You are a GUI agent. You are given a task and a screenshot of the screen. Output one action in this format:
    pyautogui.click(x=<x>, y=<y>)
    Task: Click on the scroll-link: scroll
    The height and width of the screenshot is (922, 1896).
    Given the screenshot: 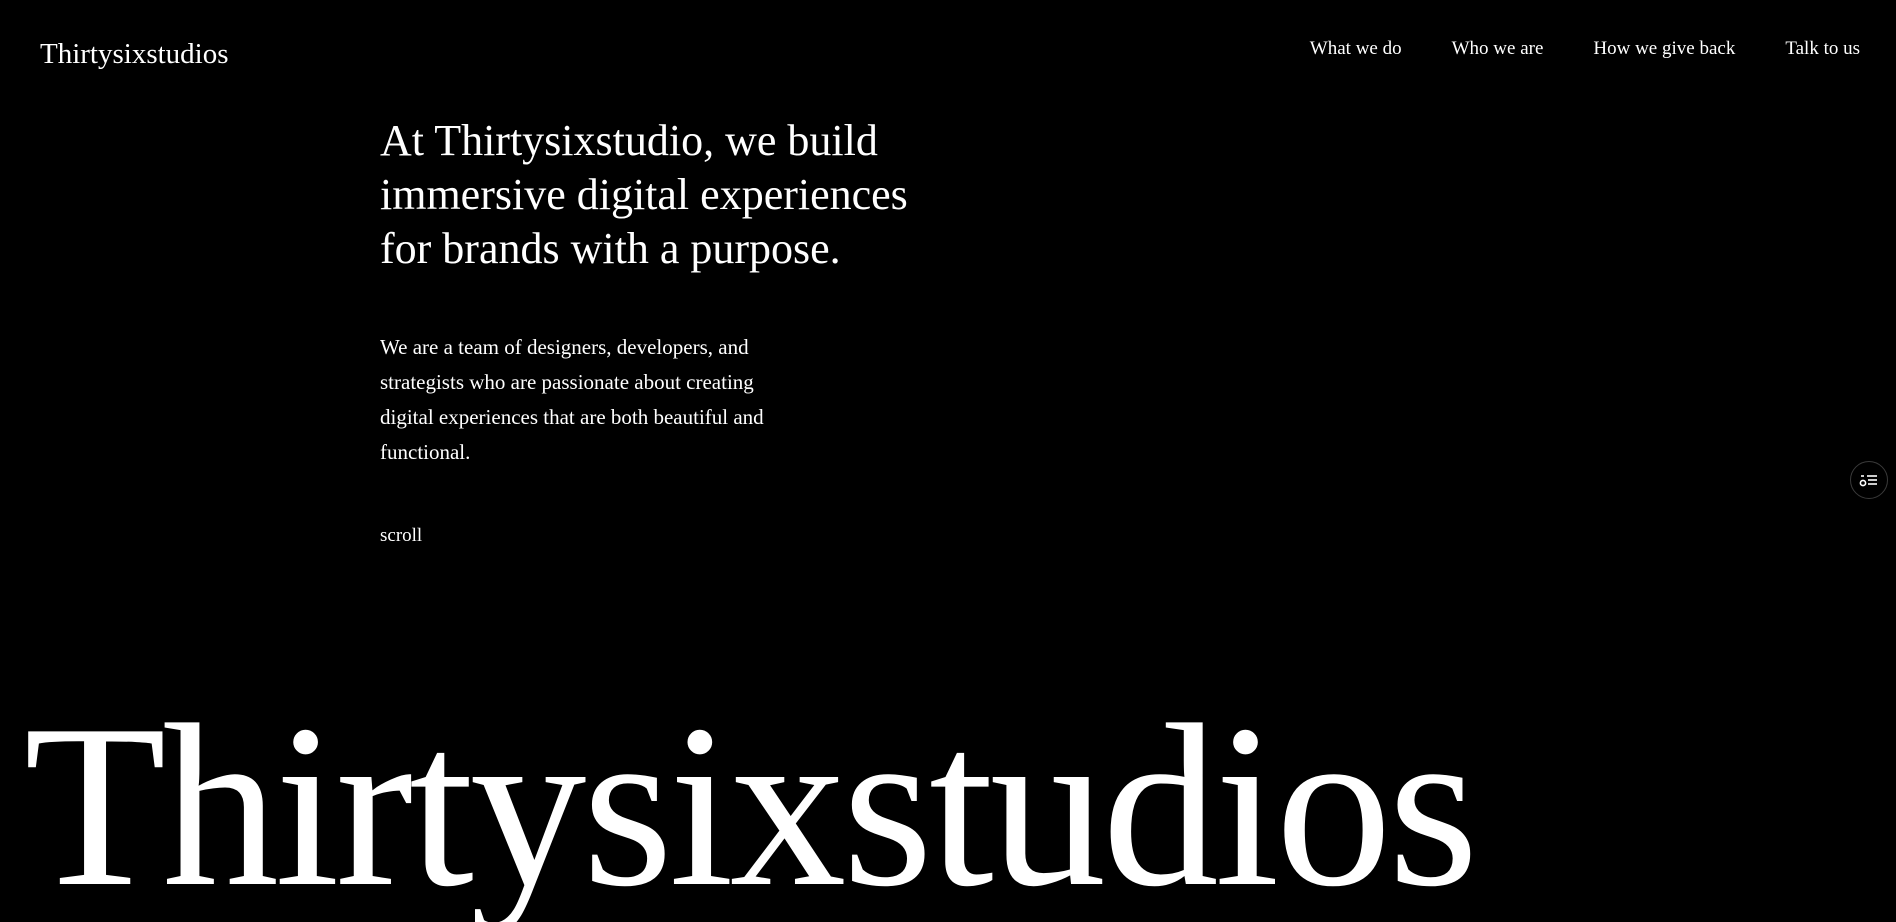 What is the action you would take?
    pyautogui.click(x=401, y=536)
    